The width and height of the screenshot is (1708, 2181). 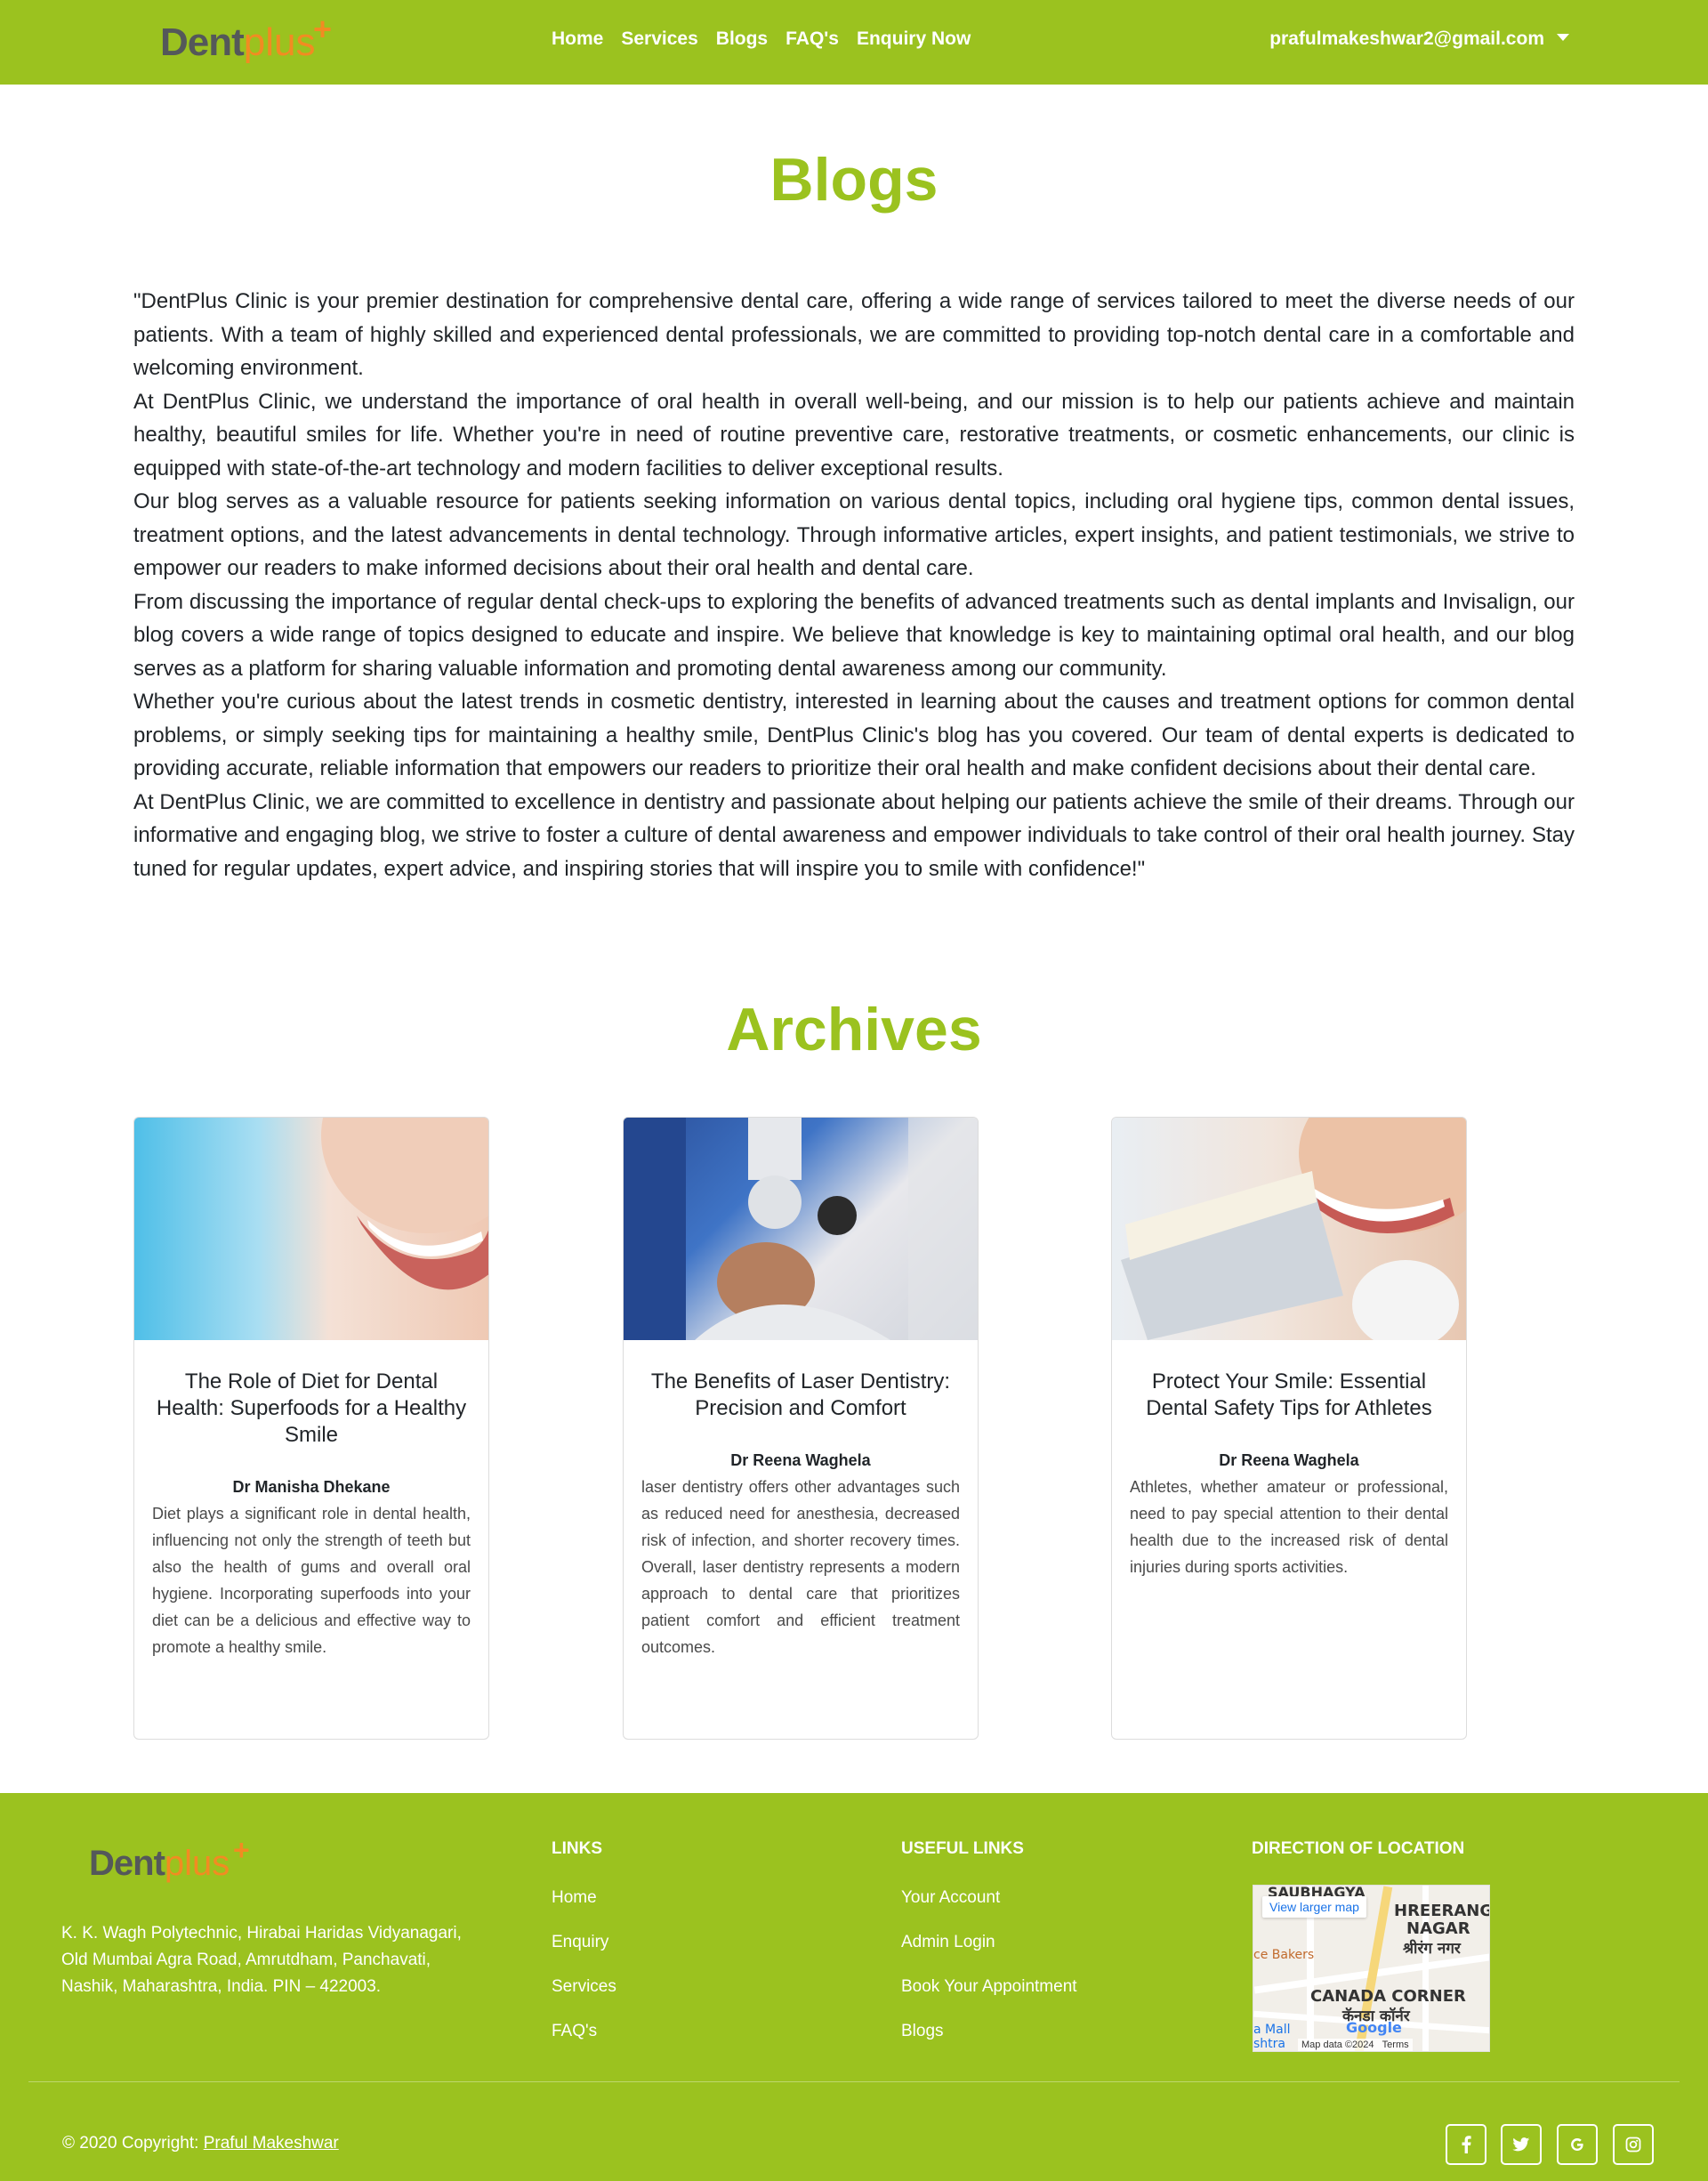 I want to click on nav-links: Home Services Blogs FAQ's Enquiry Now, so click(x=761, y=39).